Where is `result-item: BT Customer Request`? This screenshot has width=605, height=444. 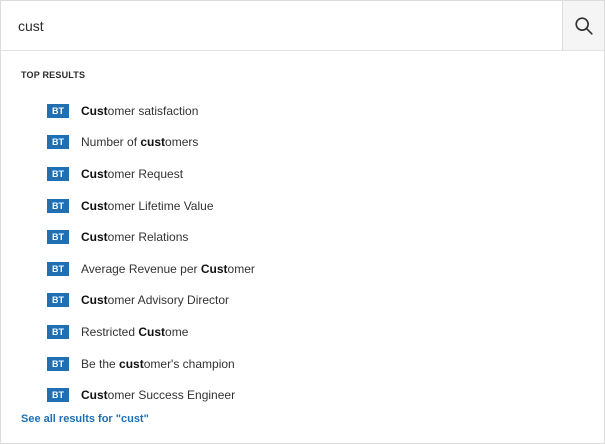
result-item: BT Customer Request is located at coordinates (151, 174).